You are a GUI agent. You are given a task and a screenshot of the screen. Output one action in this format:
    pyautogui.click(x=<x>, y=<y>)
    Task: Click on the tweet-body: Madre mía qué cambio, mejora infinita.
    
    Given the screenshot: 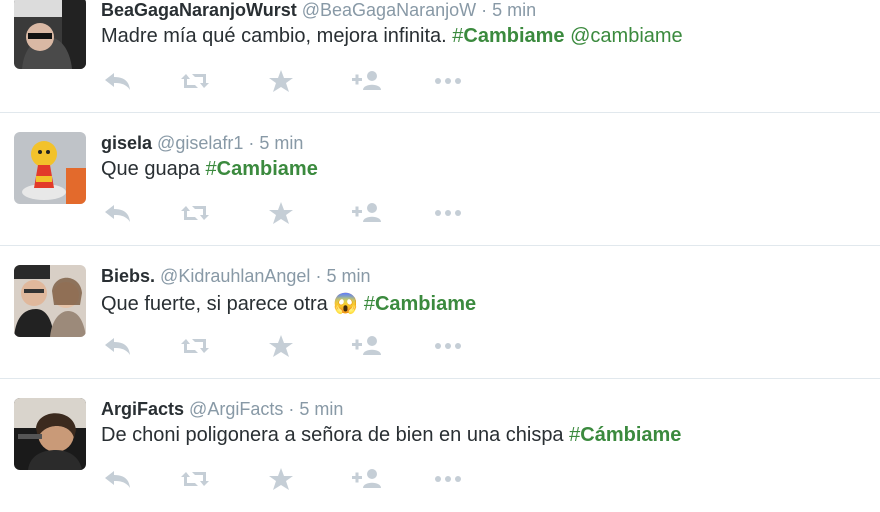 What is the action you would take?
    pyautogui.click(x=274, y=36)
    